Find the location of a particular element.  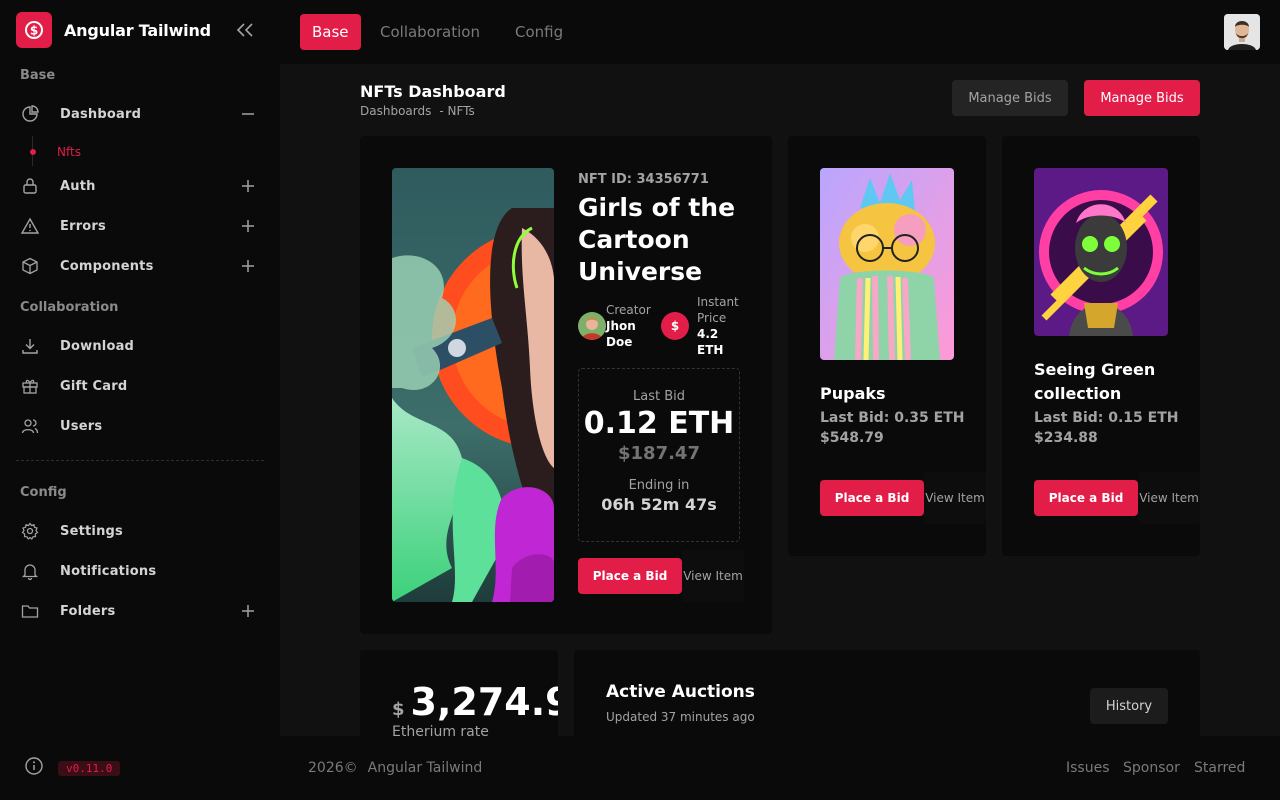

nft-title: Girls of the Cartoon Universe is located at coordinates (657, 239).